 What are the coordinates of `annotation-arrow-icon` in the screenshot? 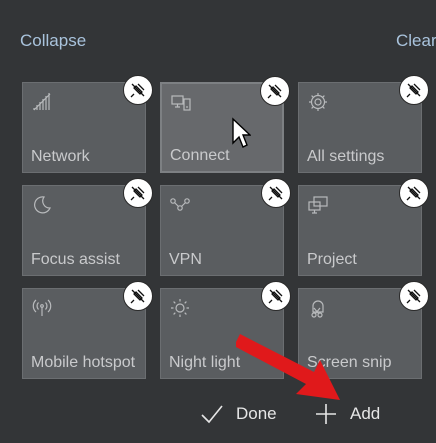 It's located at (288, 367).